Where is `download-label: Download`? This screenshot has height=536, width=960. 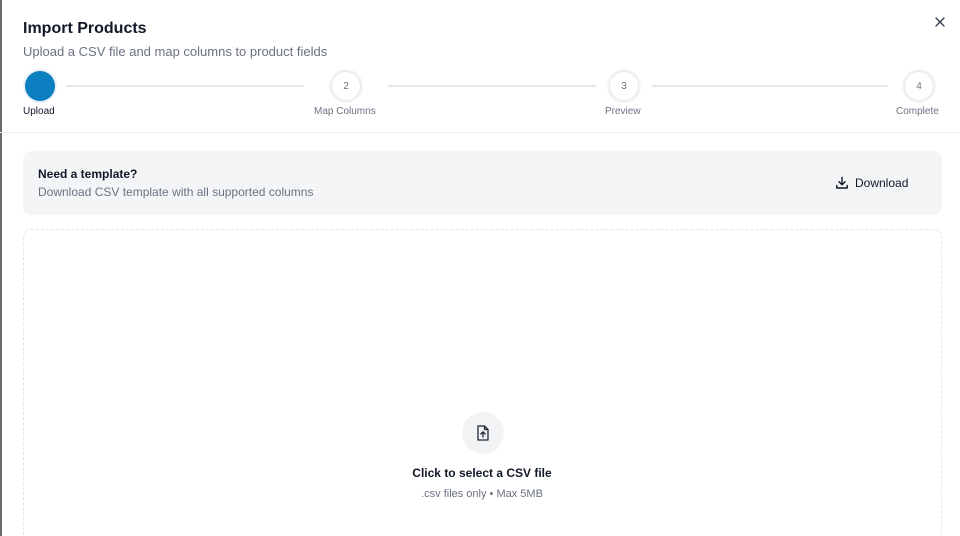
download-label: Download is located at coordinates (882, 183).